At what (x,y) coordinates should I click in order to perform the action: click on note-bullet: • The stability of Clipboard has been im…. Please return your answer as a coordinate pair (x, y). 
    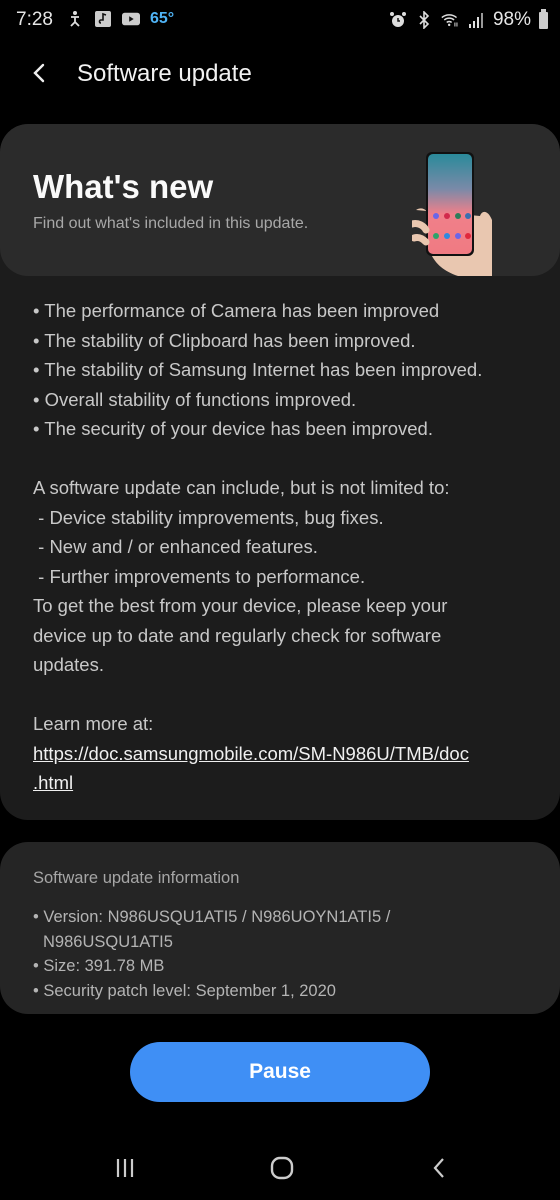
    Looking at the image, I should click on (224, 340).